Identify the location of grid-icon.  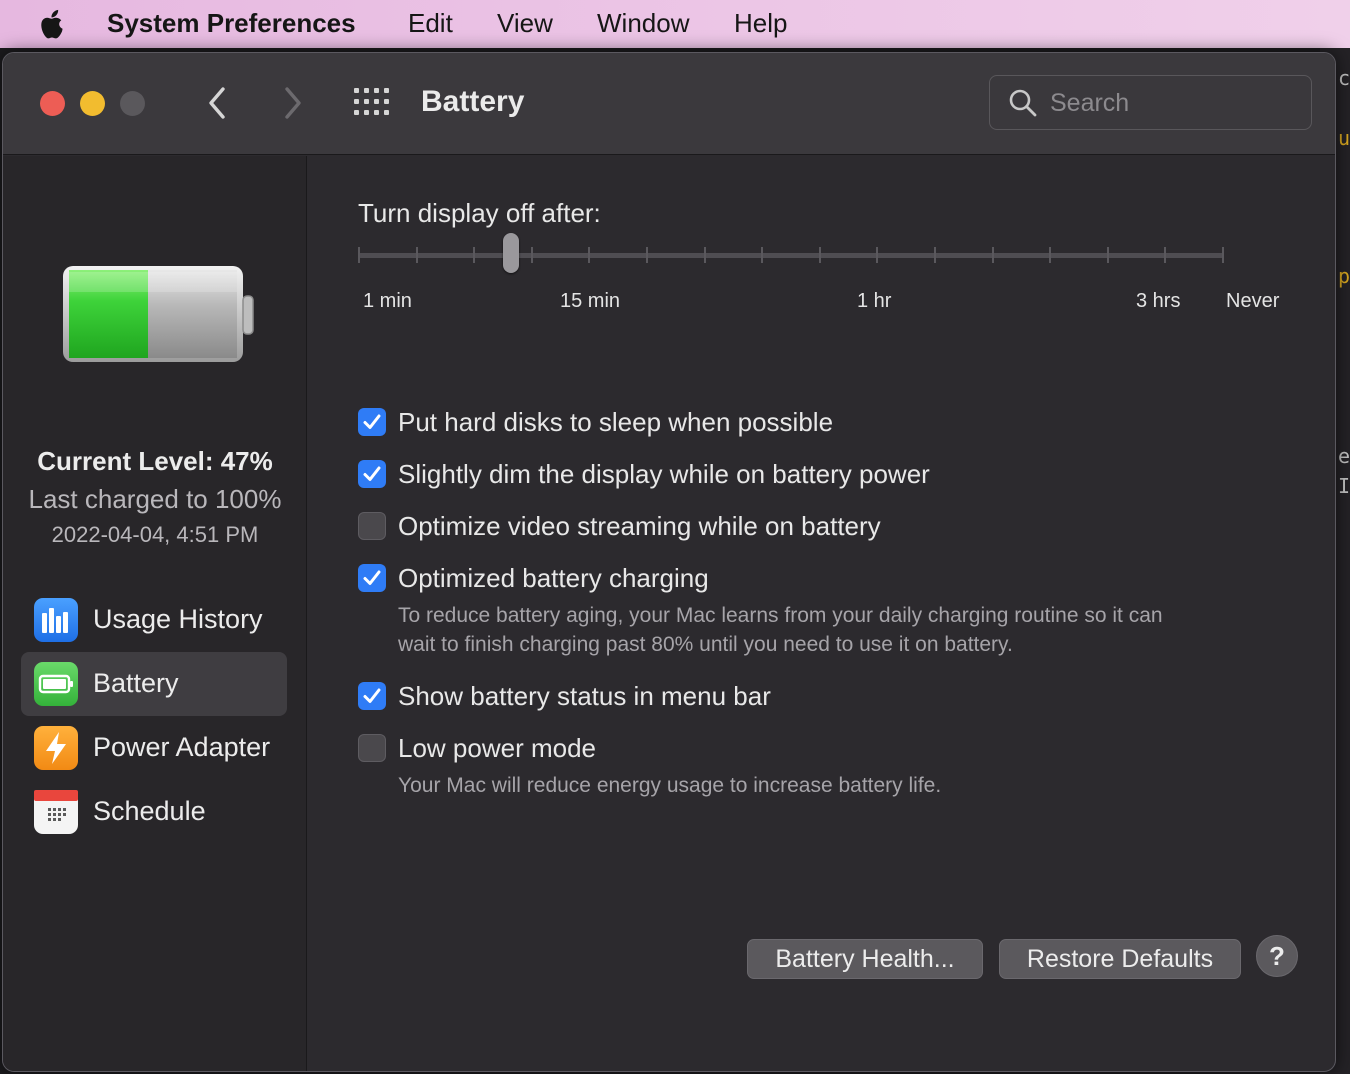
(371, 101).